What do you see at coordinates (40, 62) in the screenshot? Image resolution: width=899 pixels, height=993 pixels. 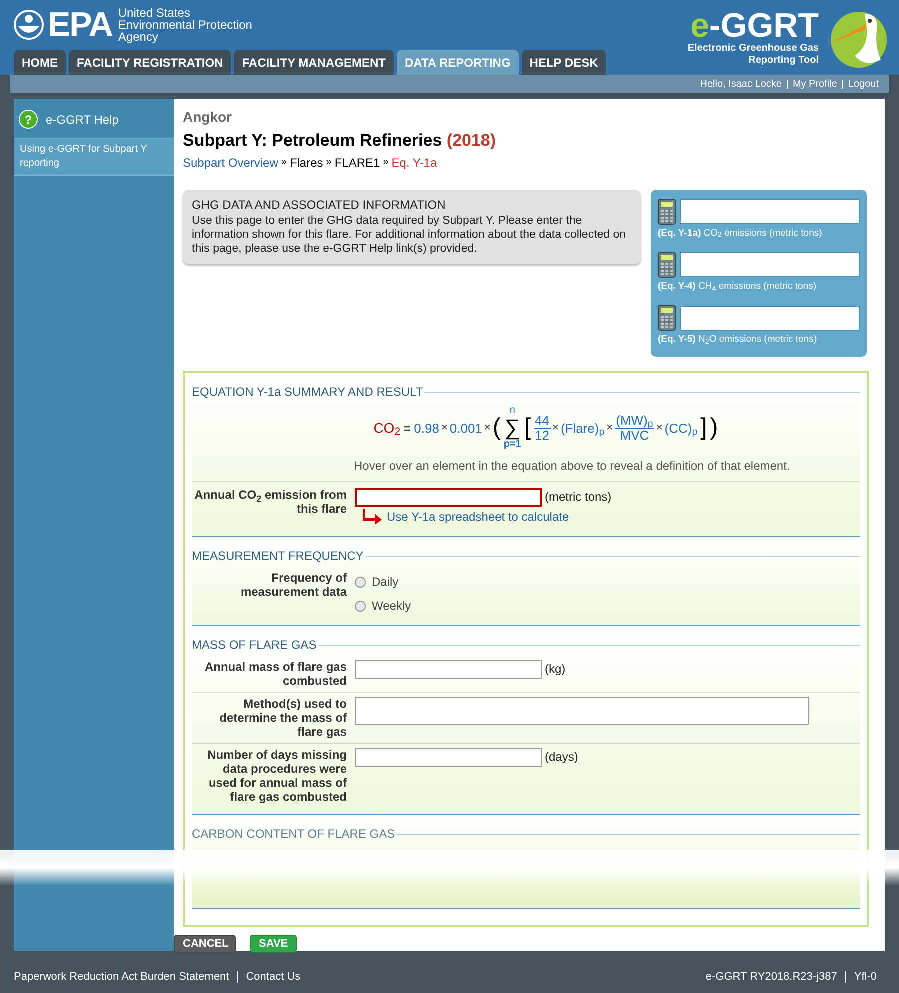 I see `nav-tab: HOME` at bounding box center [40, 62].